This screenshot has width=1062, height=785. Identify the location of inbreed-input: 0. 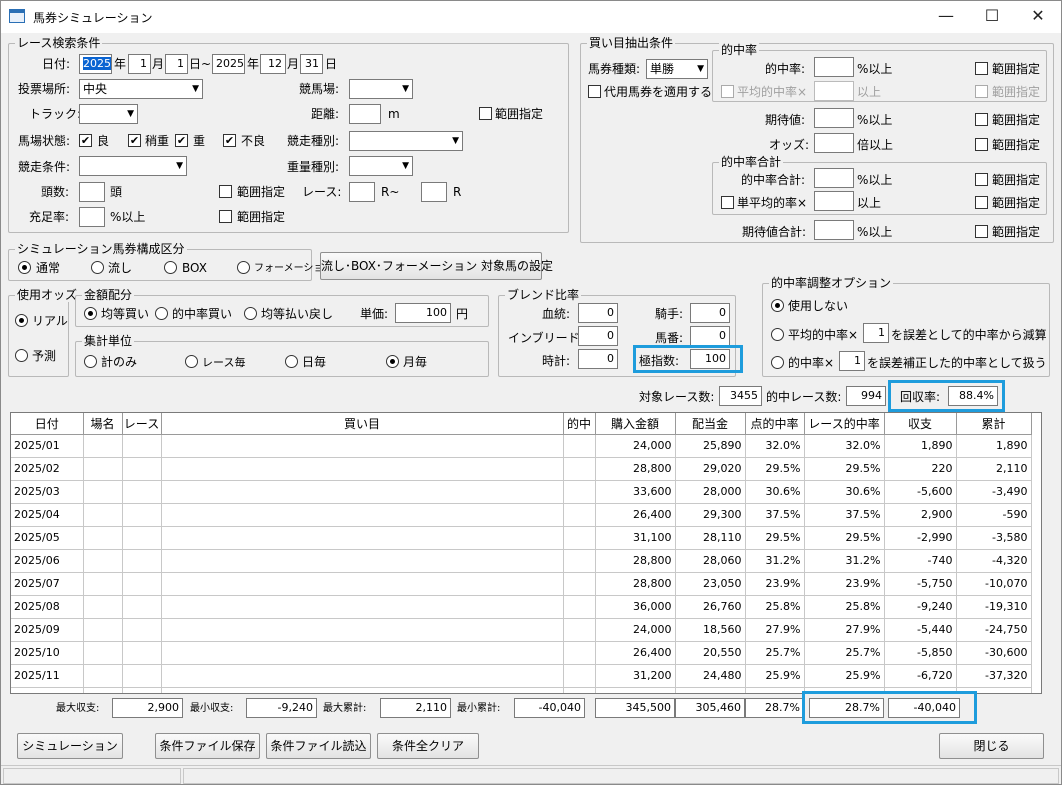
(598, 336).